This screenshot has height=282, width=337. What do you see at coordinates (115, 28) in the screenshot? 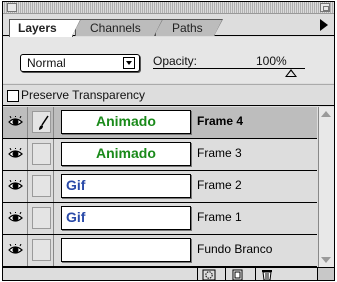
I see `tab-channels-label: Channels` at bounding box center [115, 28].